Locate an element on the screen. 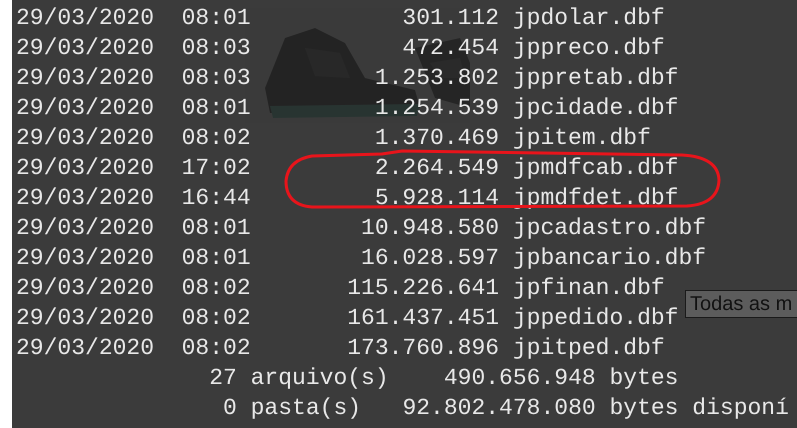 The image size is (797, 428). time-text: 17:02 is located at coordinates (216, 168).